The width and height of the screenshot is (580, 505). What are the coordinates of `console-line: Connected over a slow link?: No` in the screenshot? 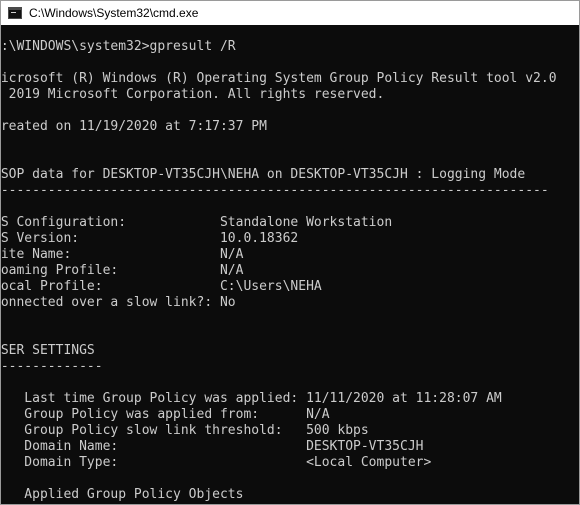 It's located at (118, 302).